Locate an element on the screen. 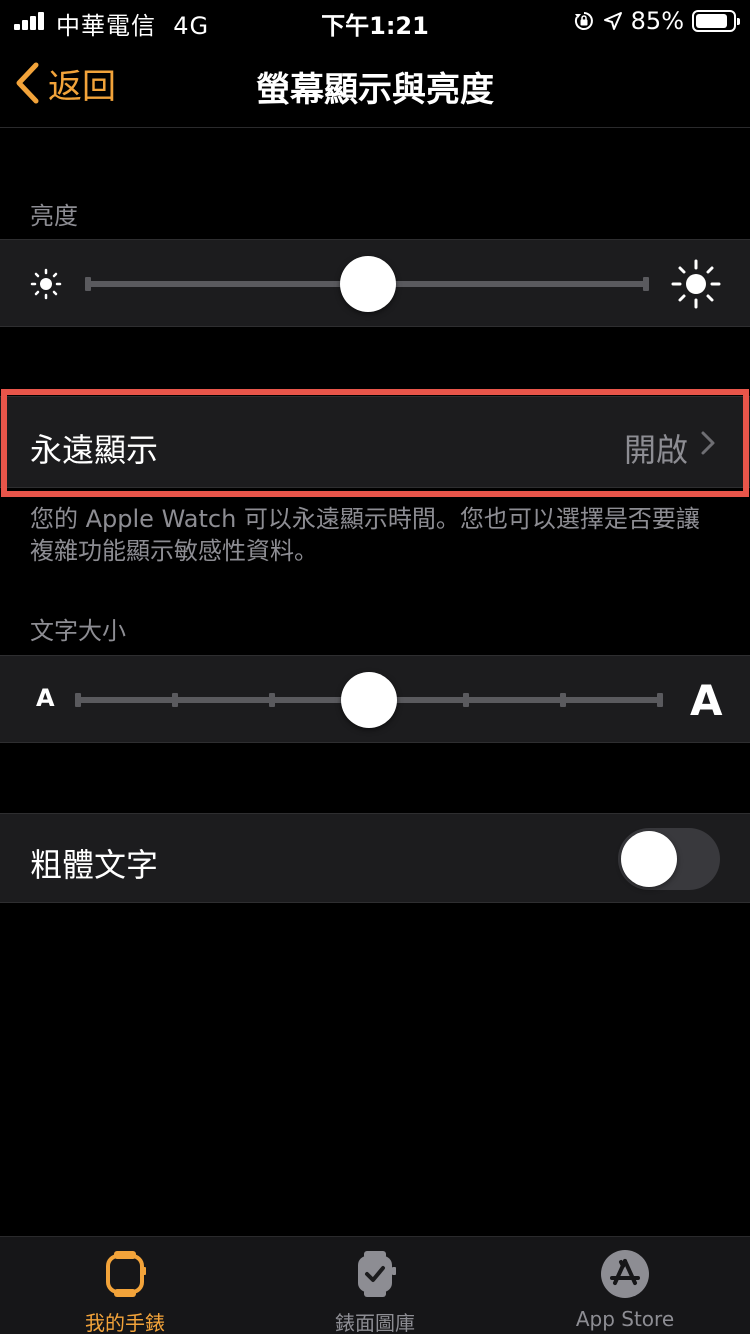 The width and height of the screenshot is (750, 1334). battery-fill is located at coordinates (711, 21).